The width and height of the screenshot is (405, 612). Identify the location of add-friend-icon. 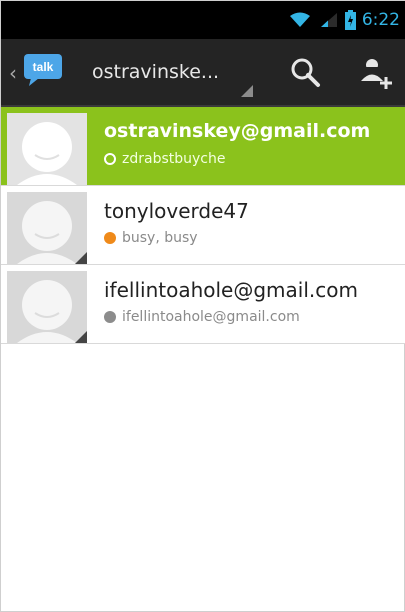
(375, 73).